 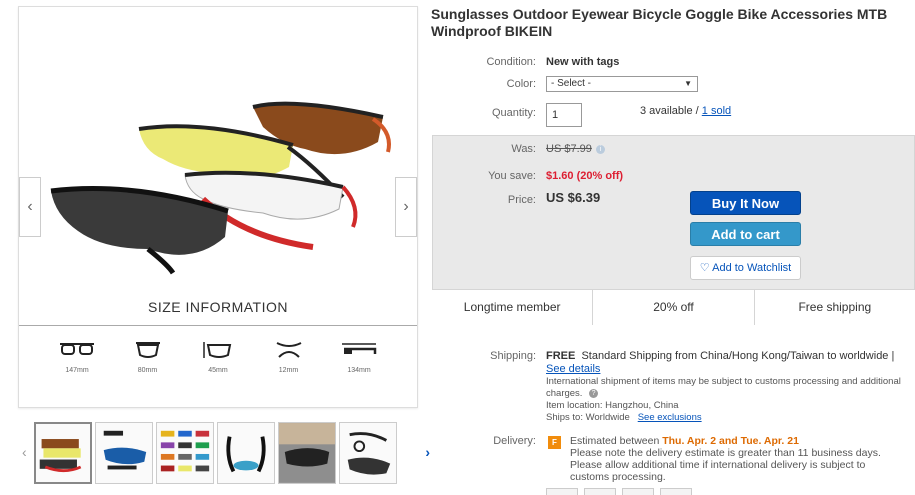 I want to click on help-icon: ?, so click(x=594, y=393).